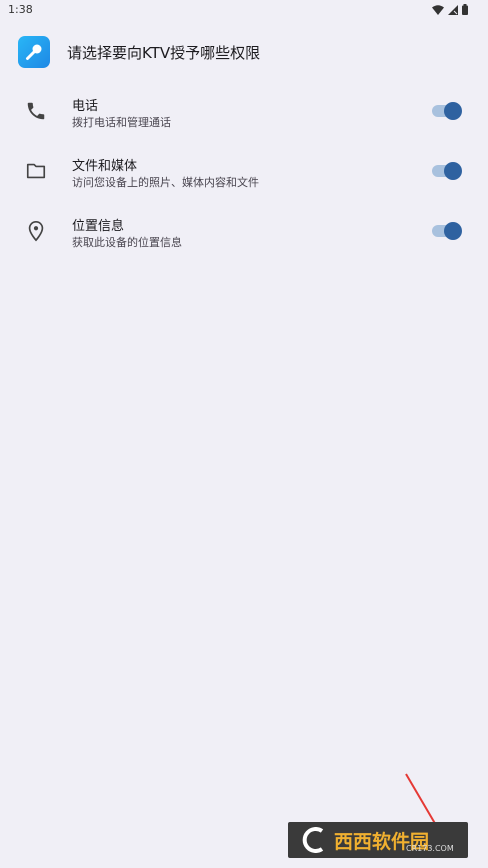 The image size is (488, 868). Describe the element at coordinates (453, 9) in the screenshot. I see `signal-icon` at that location.